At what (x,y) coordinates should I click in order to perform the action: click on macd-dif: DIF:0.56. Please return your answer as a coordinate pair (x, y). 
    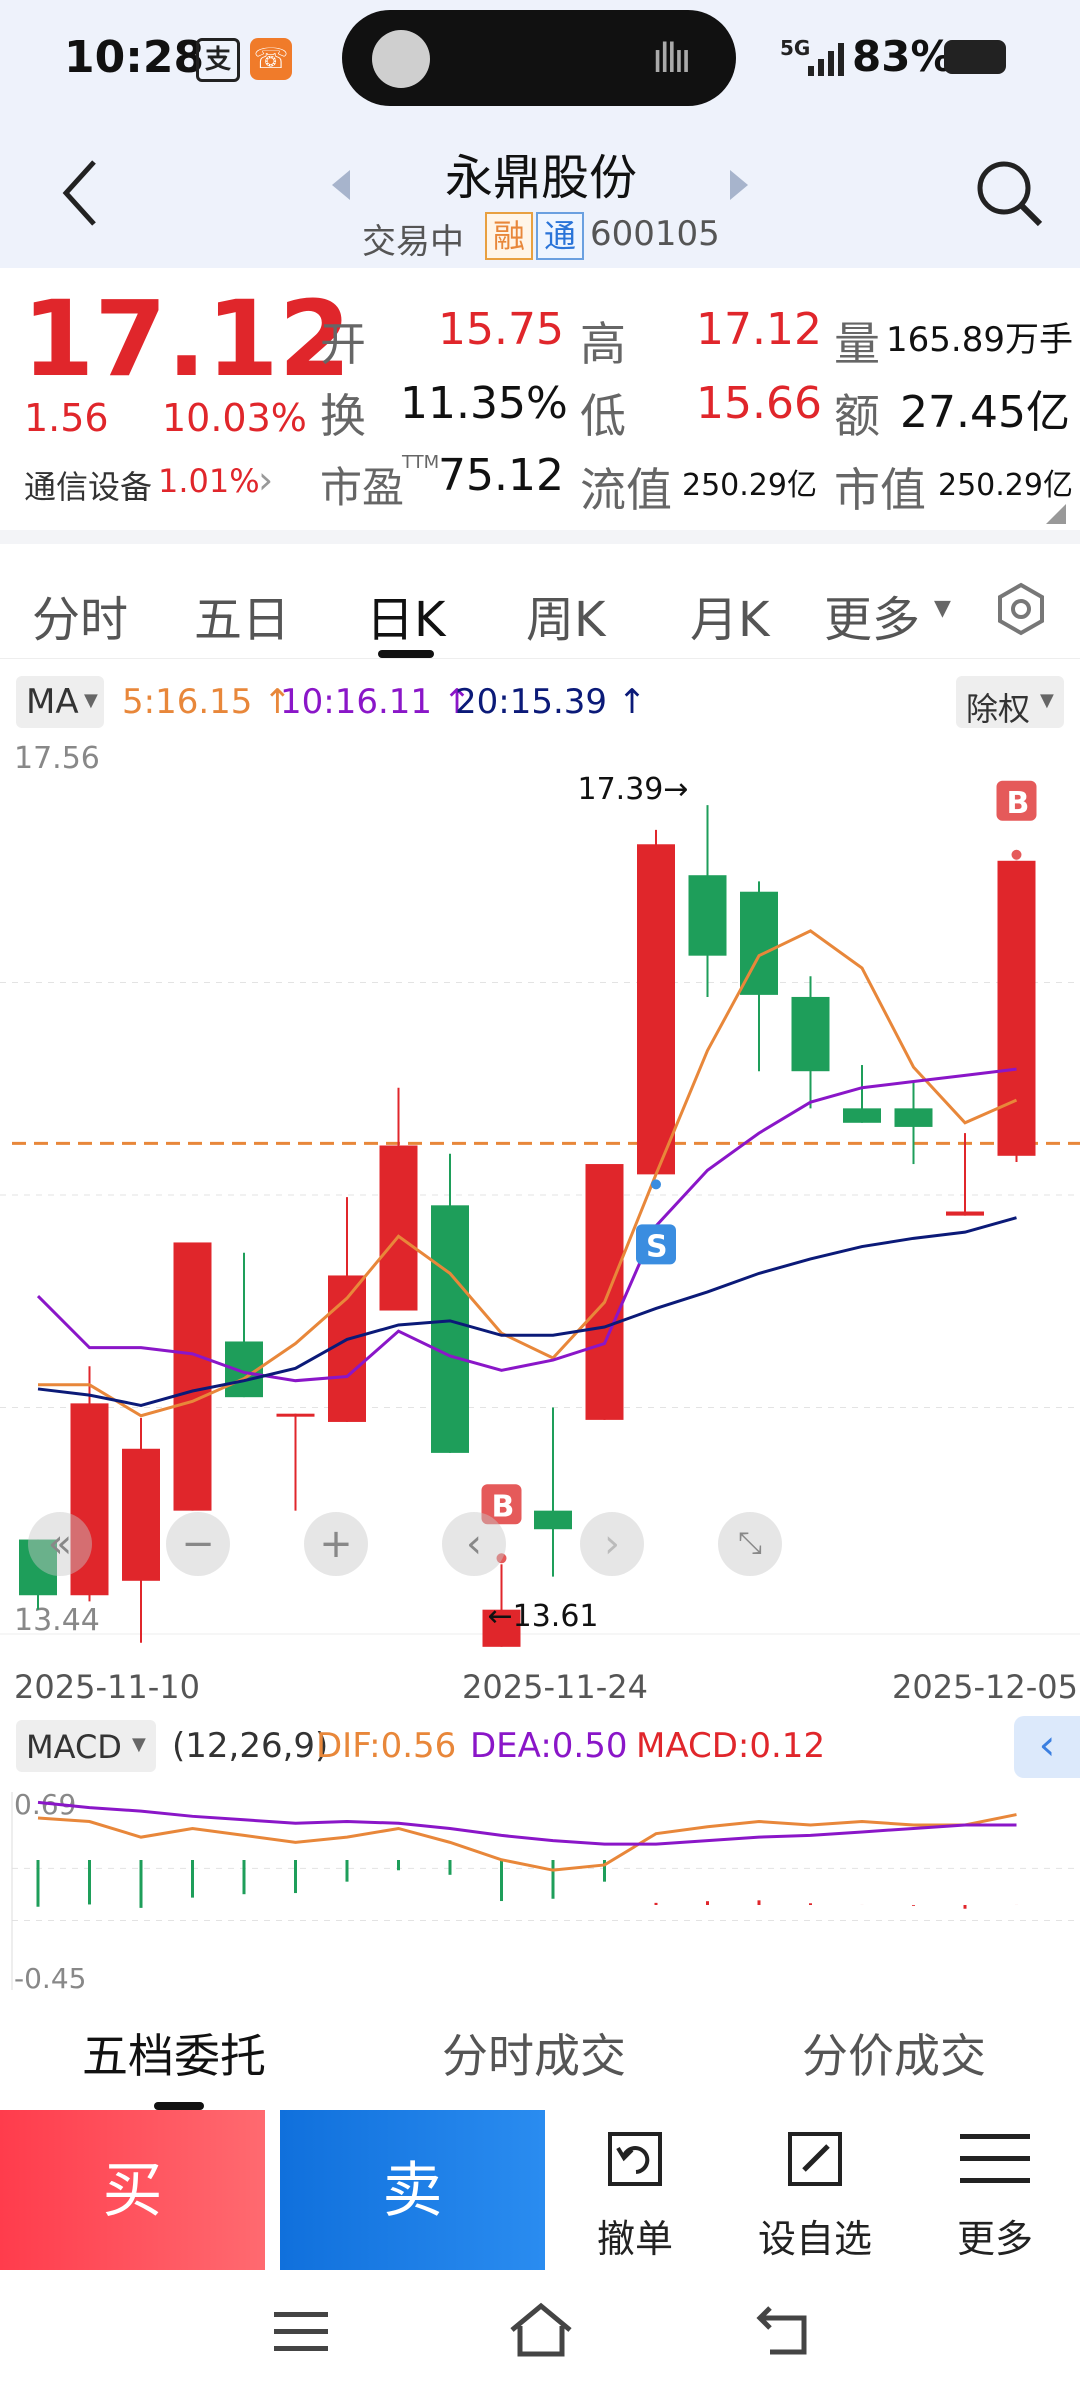
    Looking at the image, I should click on (386, 1746).